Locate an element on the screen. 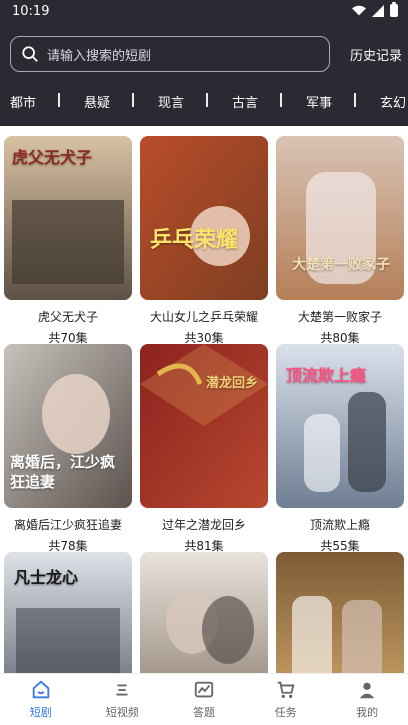  tab-profile: 我的 is located at coordinates (367, 699).